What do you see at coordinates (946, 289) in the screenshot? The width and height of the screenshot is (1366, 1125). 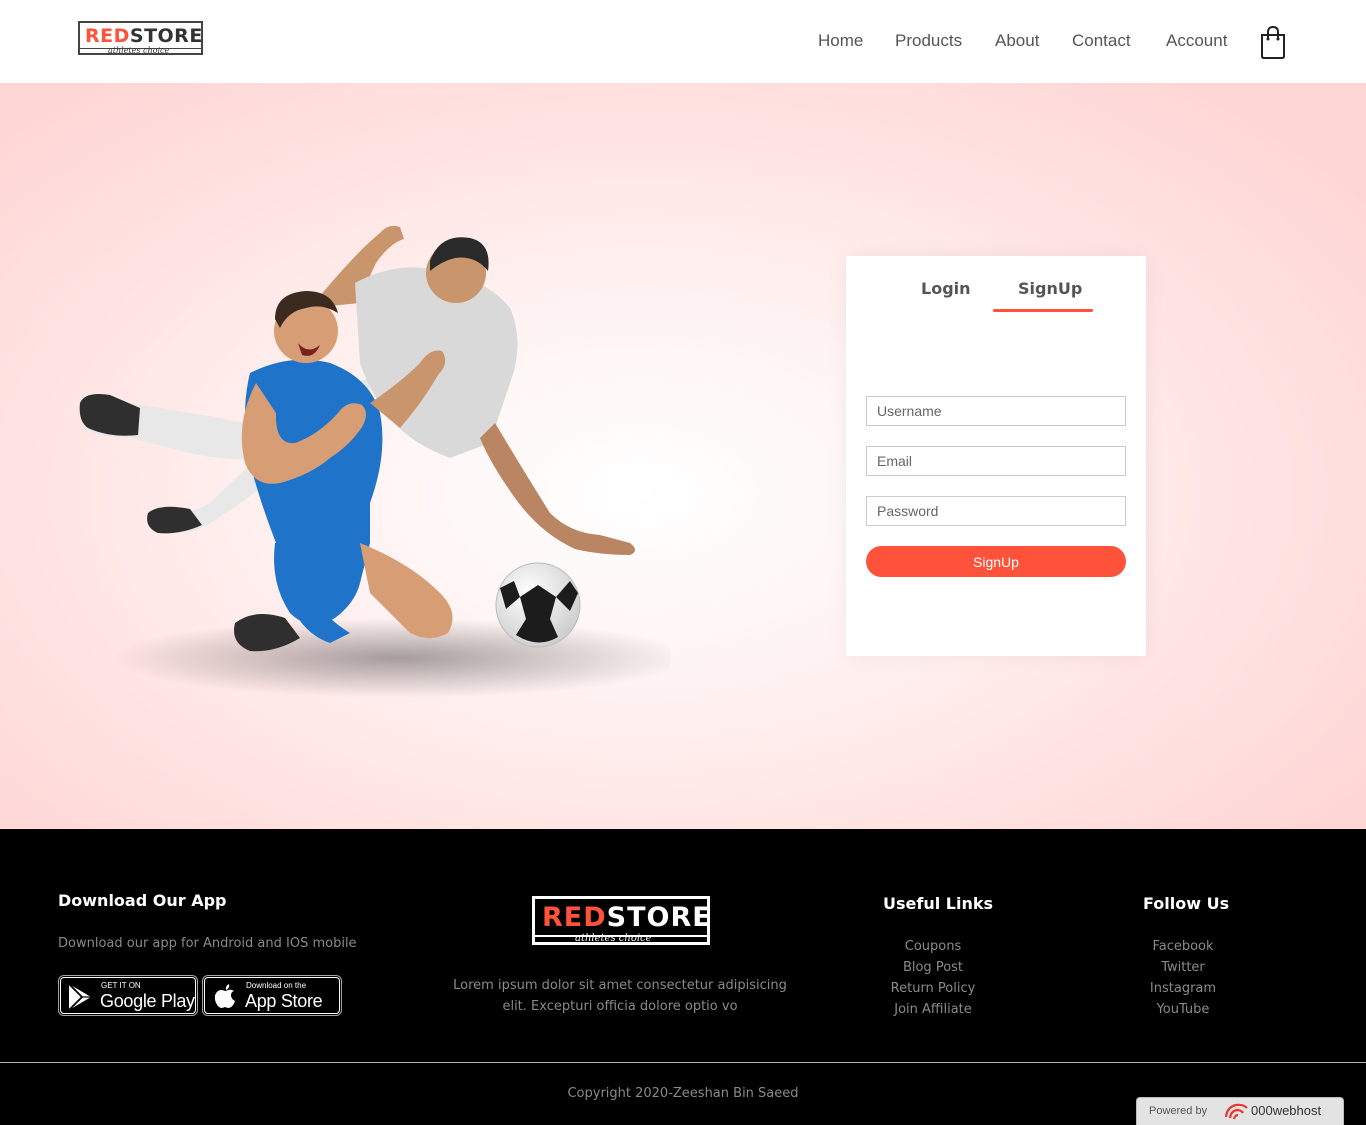 I see `tab-login: Login` at bounding box center [946, 289].